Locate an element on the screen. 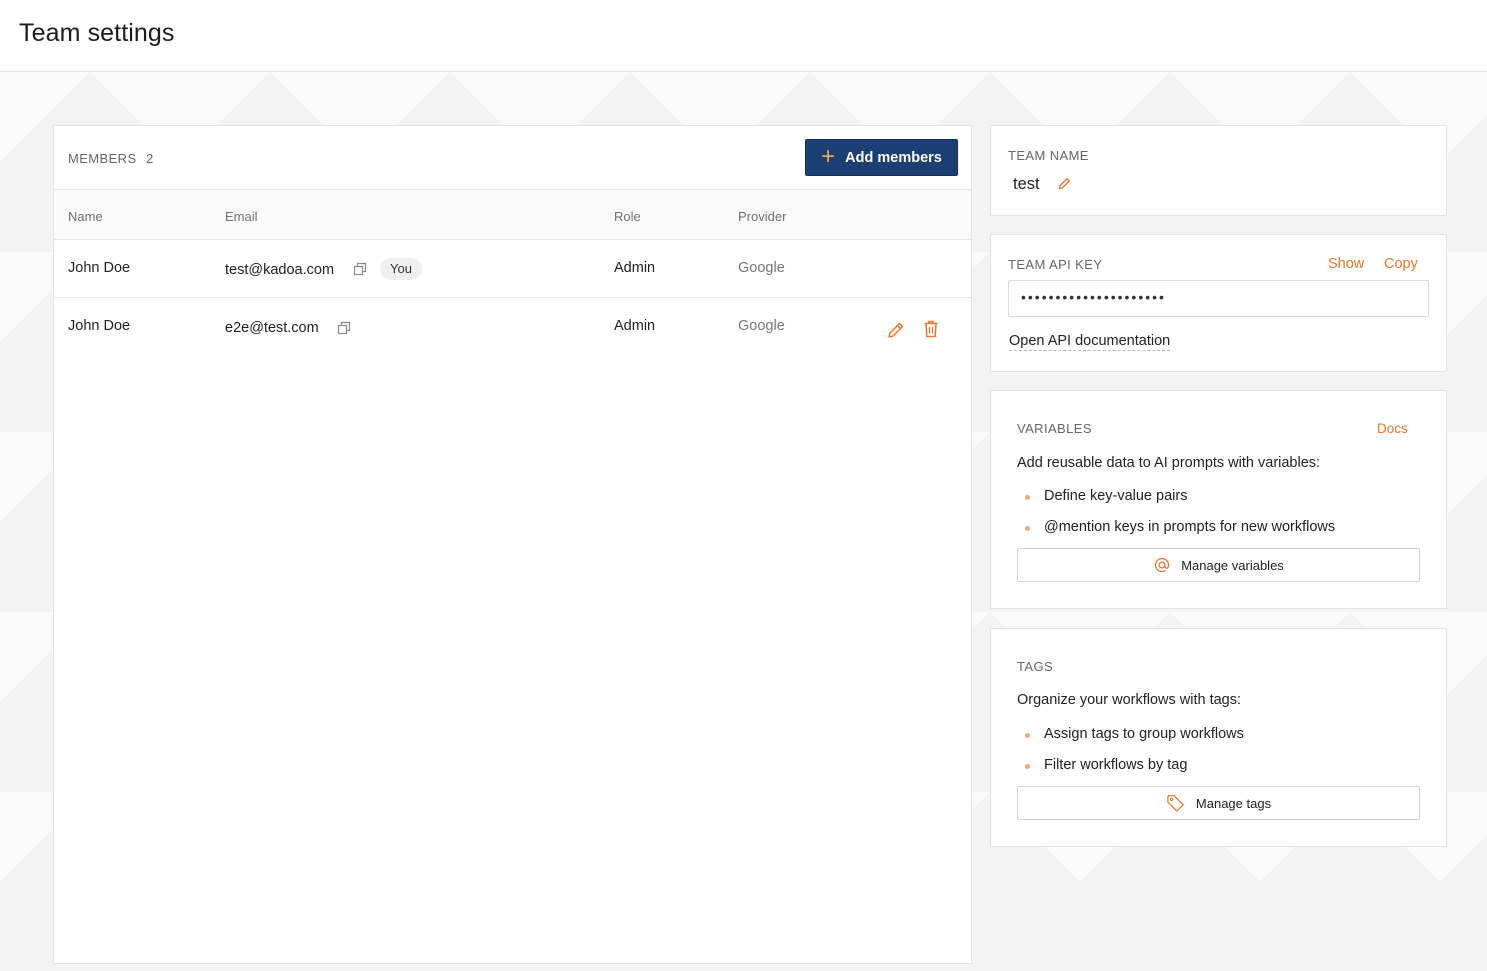  copy-key-button: Copy is located at coordinates (1401, 264).